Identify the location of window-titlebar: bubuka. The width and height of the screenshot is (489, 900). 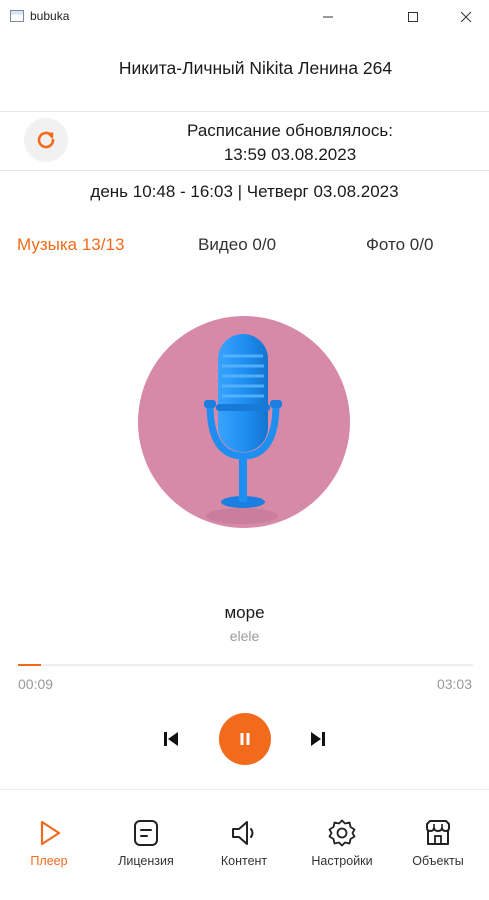
(244, 17).